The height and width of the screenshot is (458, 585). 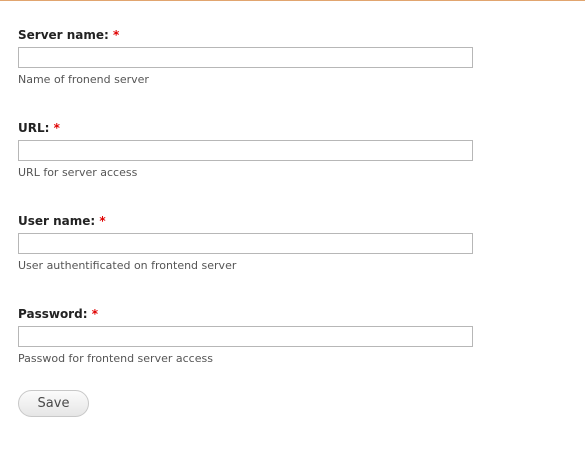 What do you see at coordinates (298, 221) in the screenshot?
I see `user-name-label: User name: *` at bounding box center [298, 221].